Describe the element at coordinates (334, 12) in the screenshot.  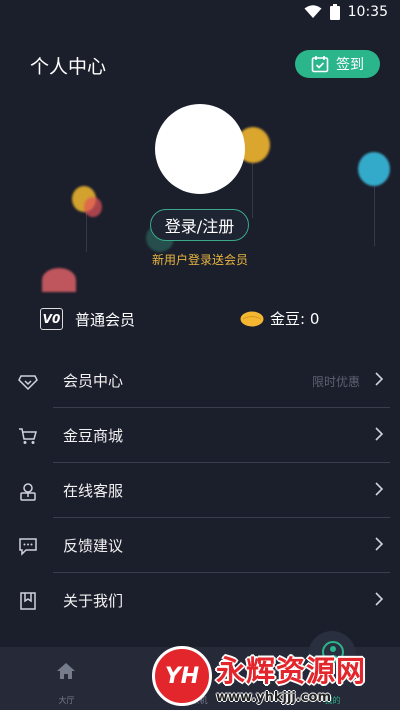
I see `battery-icon` at that location.